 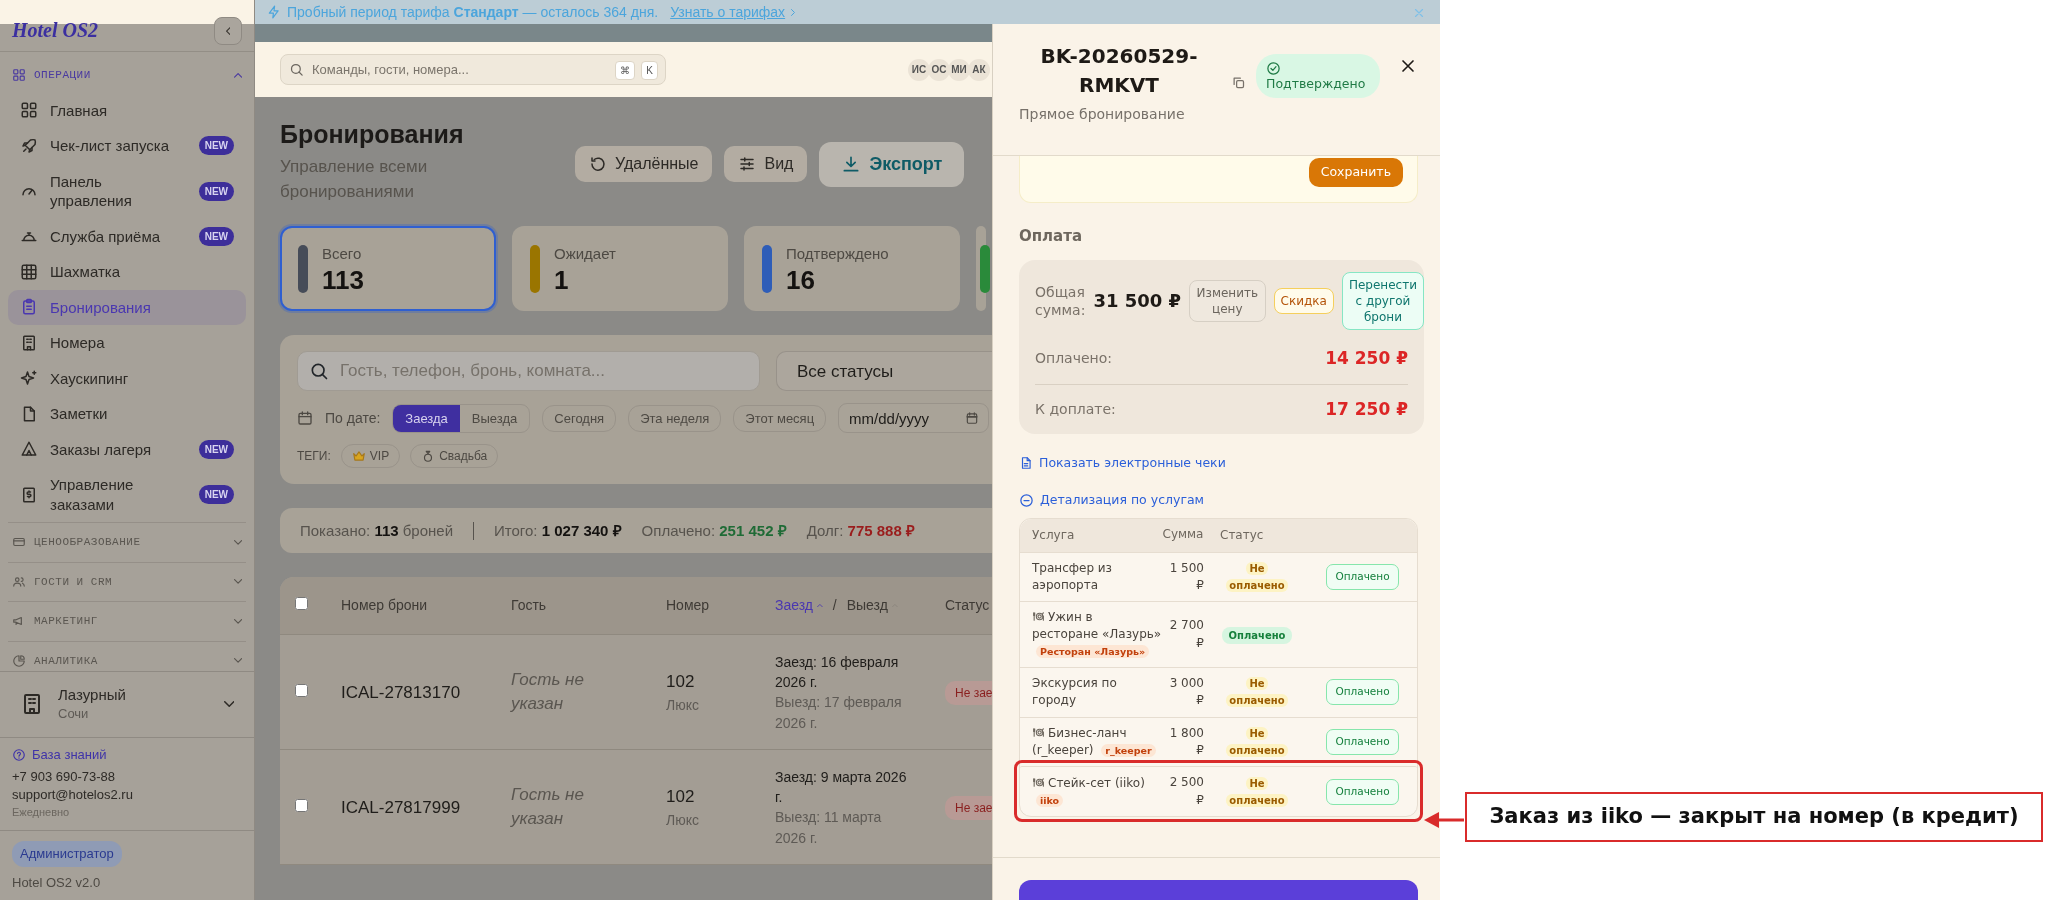 I want to click on sidebar-item: Главная, so click(x=127, y=110).